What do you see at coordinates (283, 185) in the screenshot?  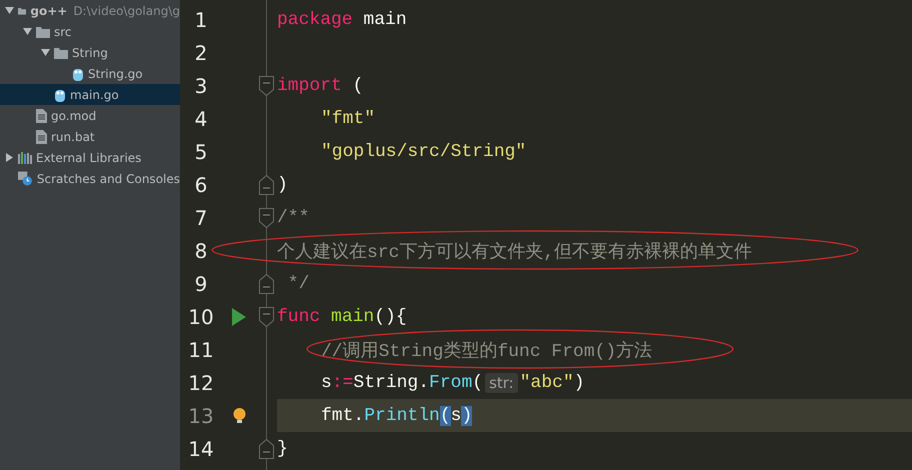 I see `code-line: )` at bounding box center [283, 185].